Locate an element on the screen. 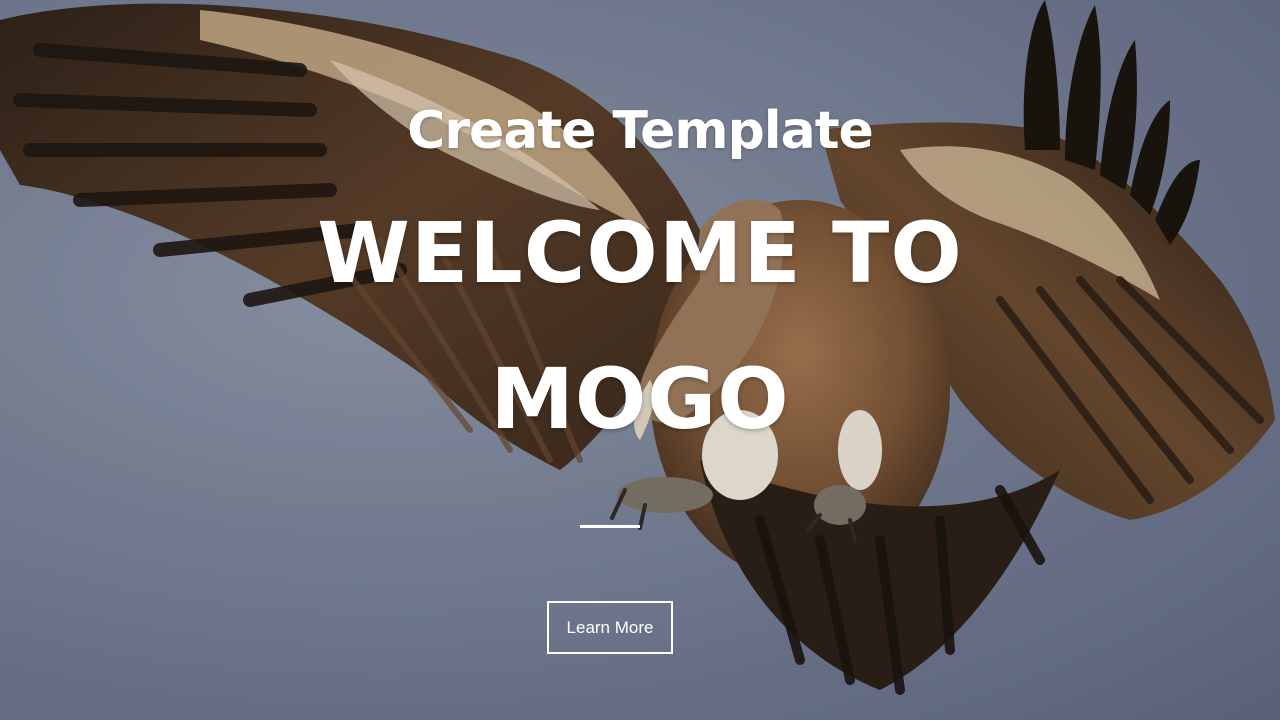 The width and height of the screenshot is (1280, 720). learn-more-button: Learn More is located at coordinates (610, 627).